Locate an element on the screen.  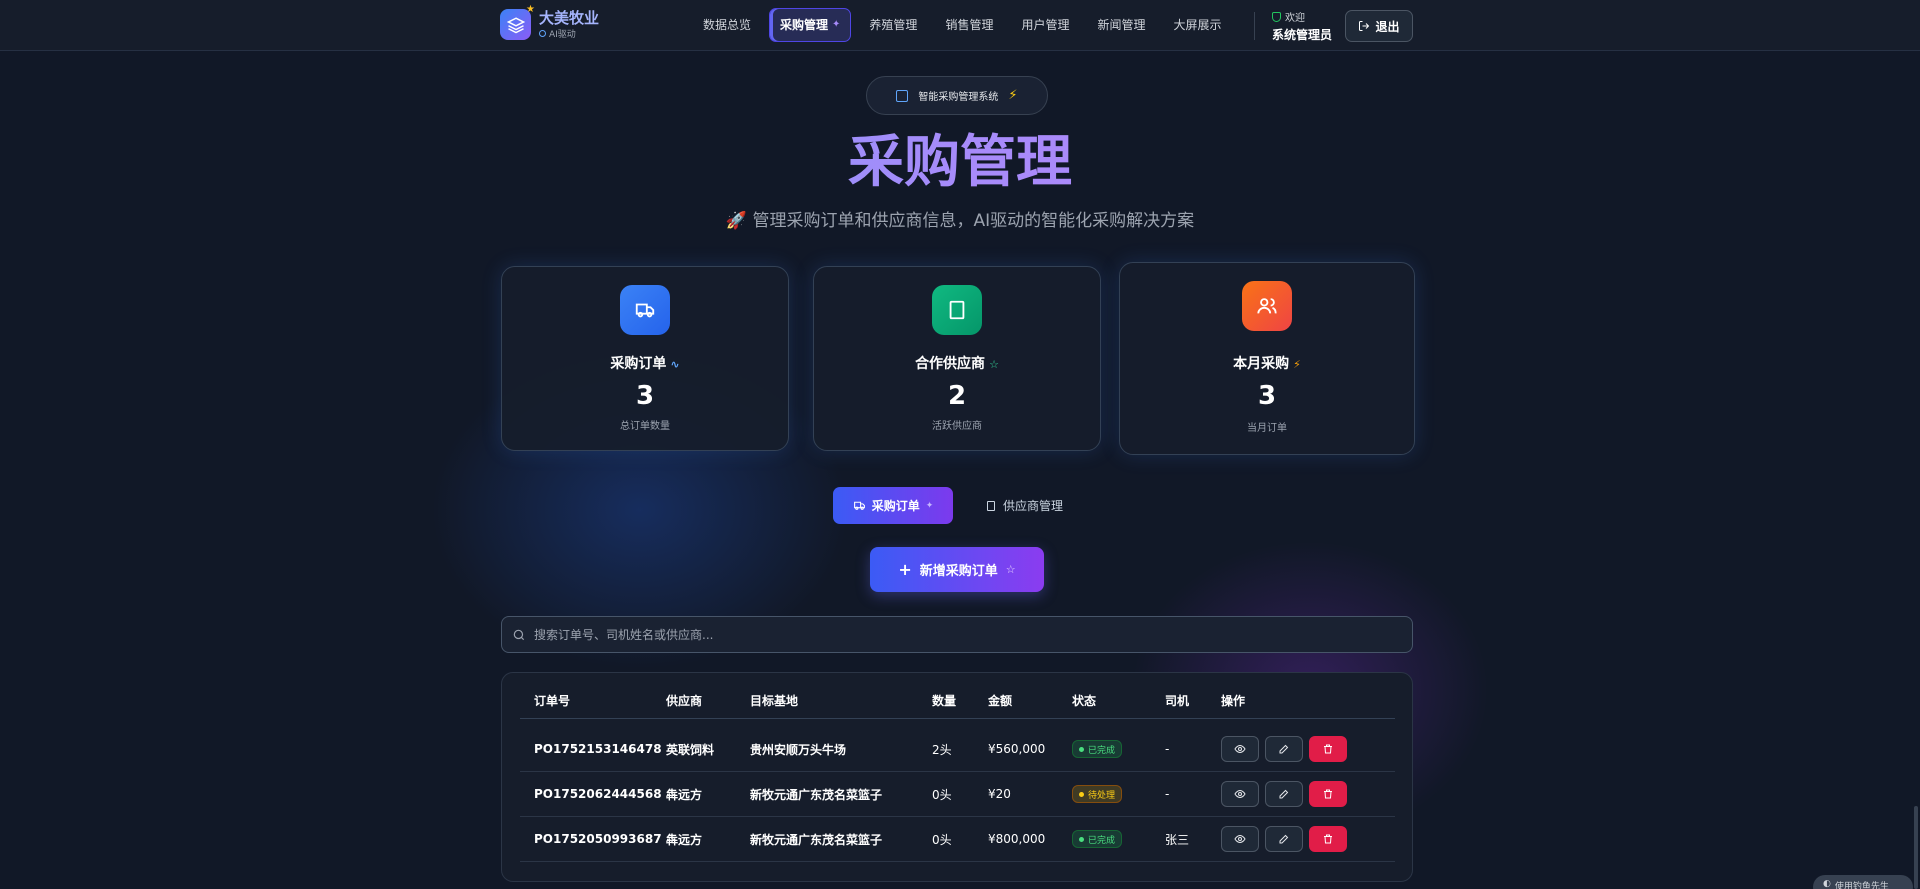
search-bar is located at coordinates (957, 634).